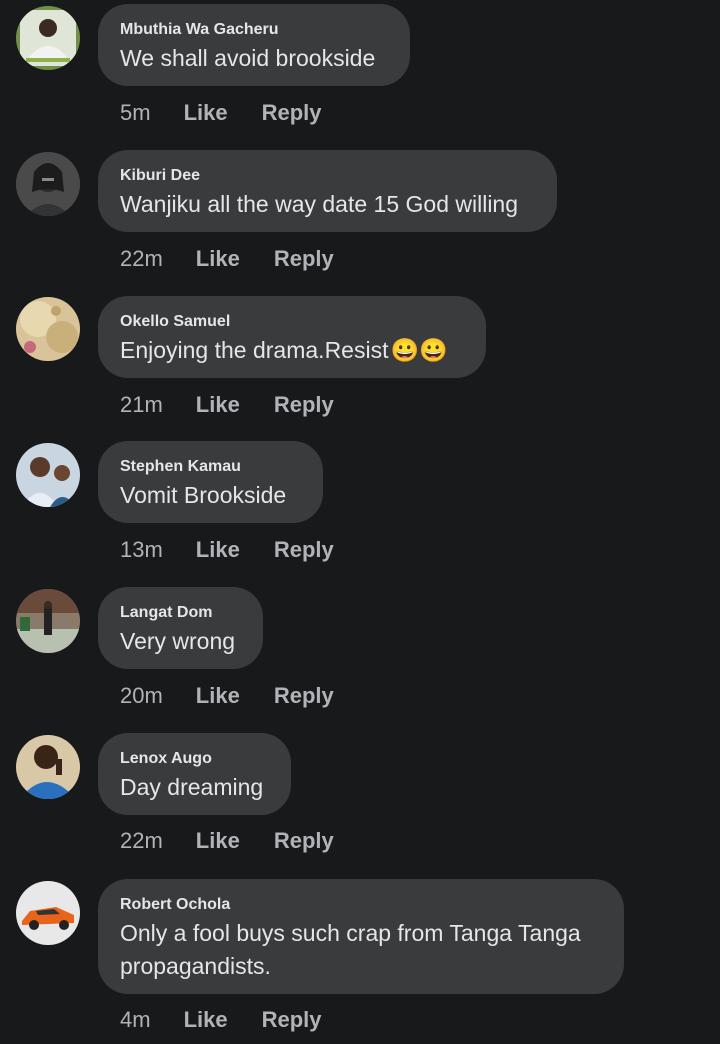 Image resolution: width=720 pixels, height=1044 pixels. I want to click on comment-bubble: Lenox Augo Day dreaming, so click(194, 774).